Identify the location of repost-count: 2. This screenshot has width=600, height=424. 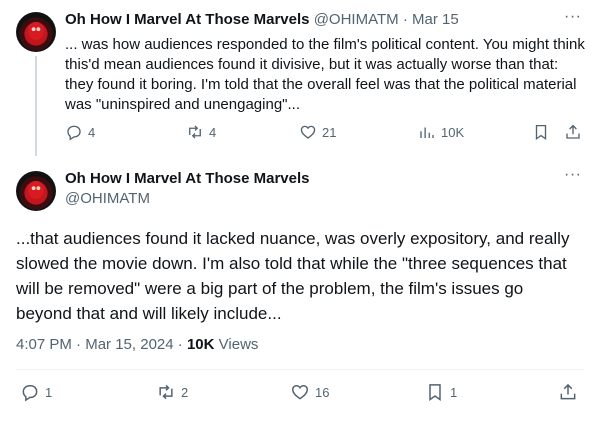
(185, 392).